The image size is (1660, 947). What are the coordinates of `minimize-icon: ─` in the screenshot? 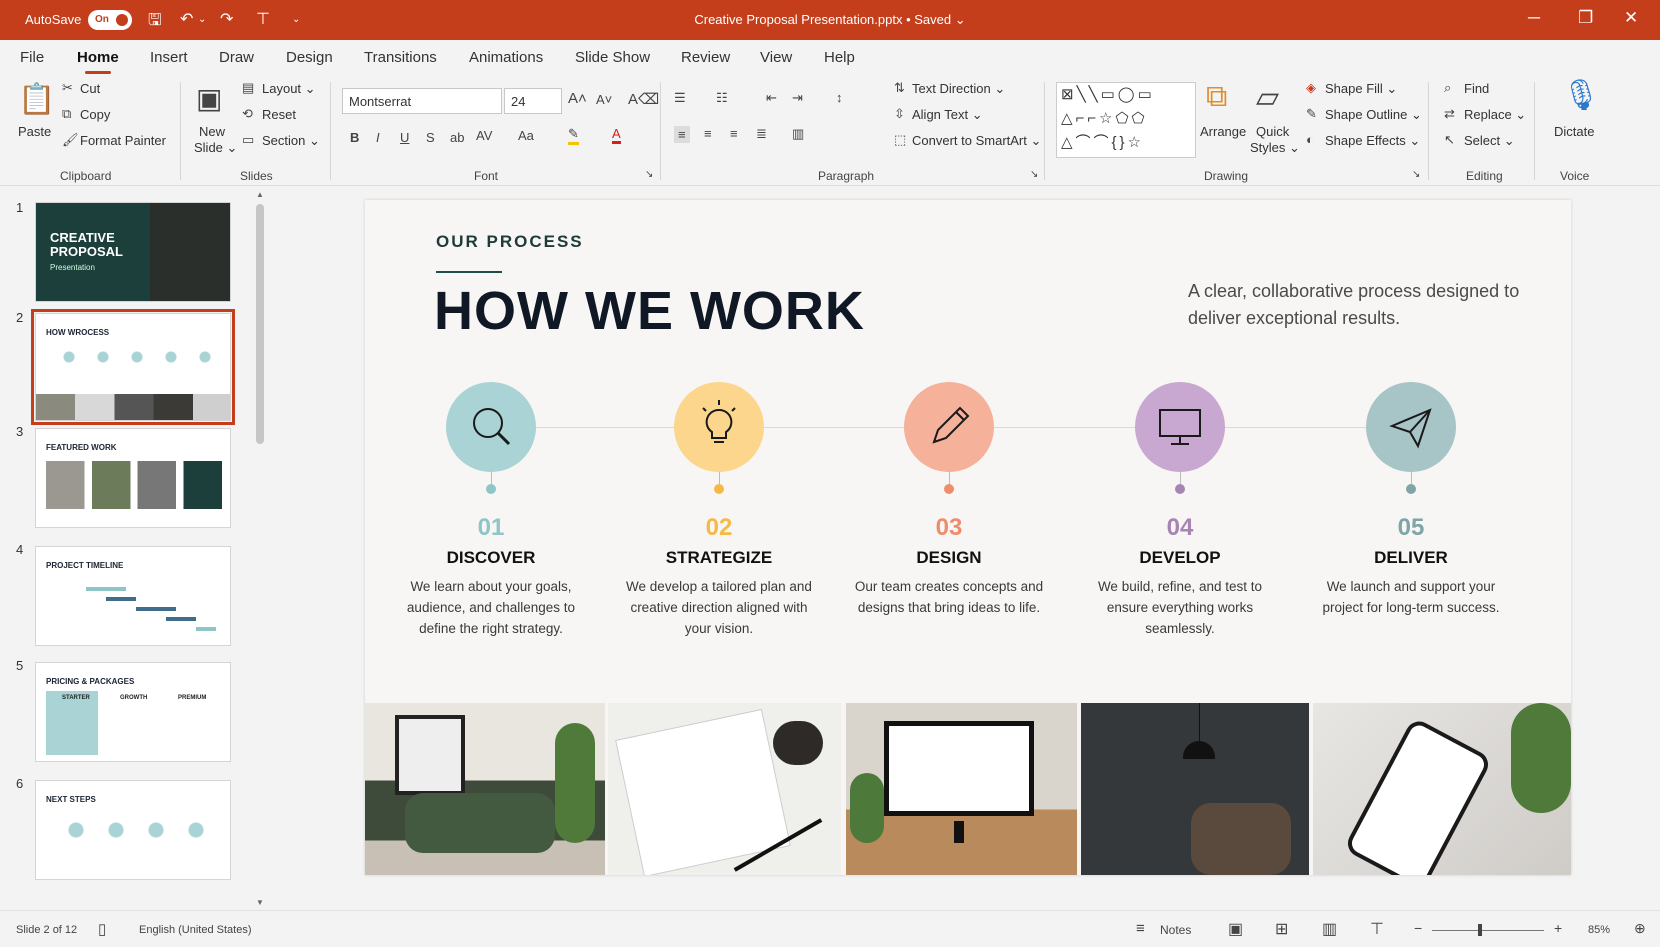 It's located at (1534, 18).